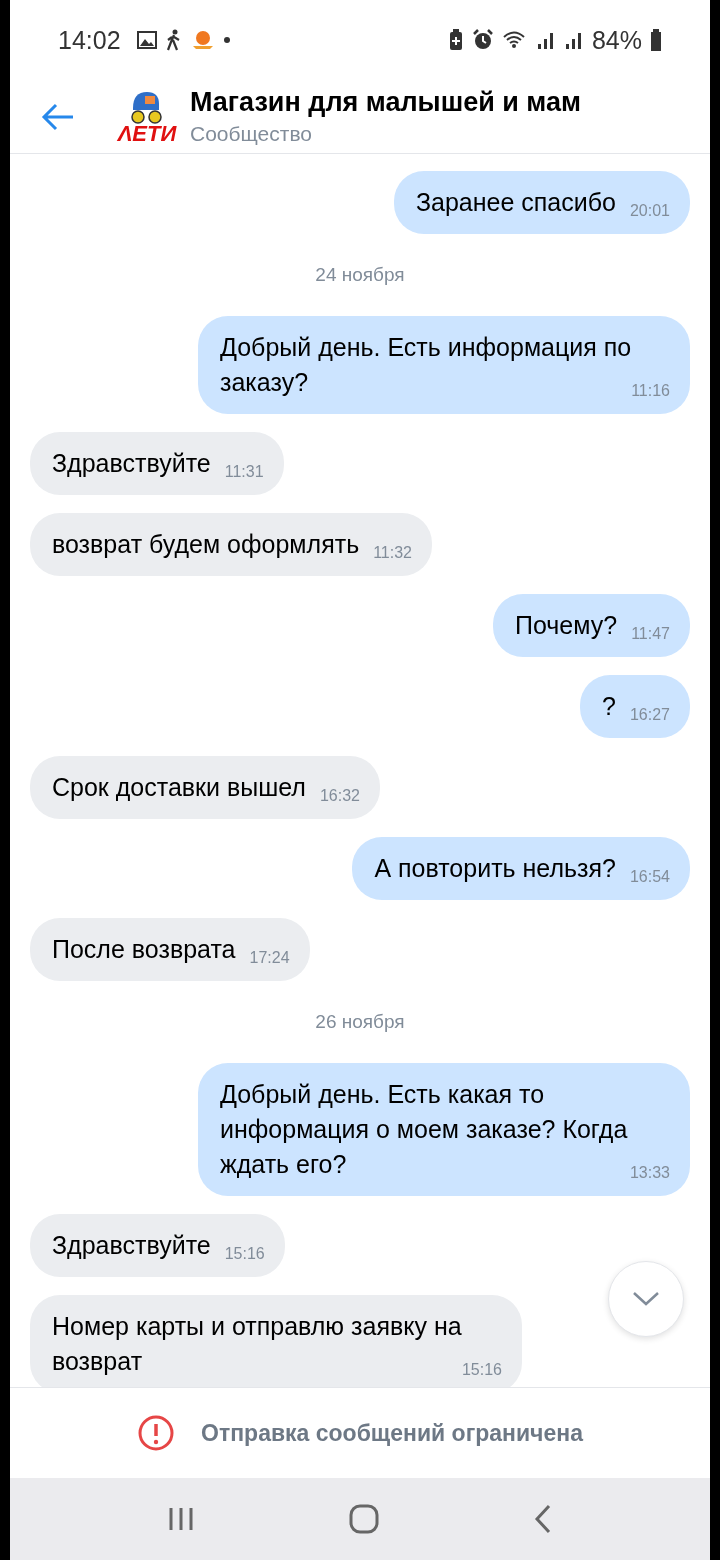 Image resolution: width=720 pixels, height=1560 pixels. I want to click on logo-text: ΛETИ, so click(147, 133).